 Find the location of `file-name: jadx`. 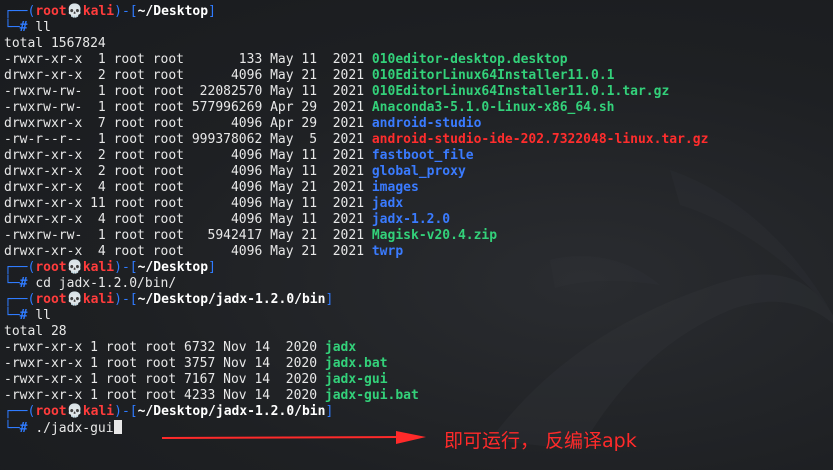

file-name: jadx is located at coordinates (340, 347).